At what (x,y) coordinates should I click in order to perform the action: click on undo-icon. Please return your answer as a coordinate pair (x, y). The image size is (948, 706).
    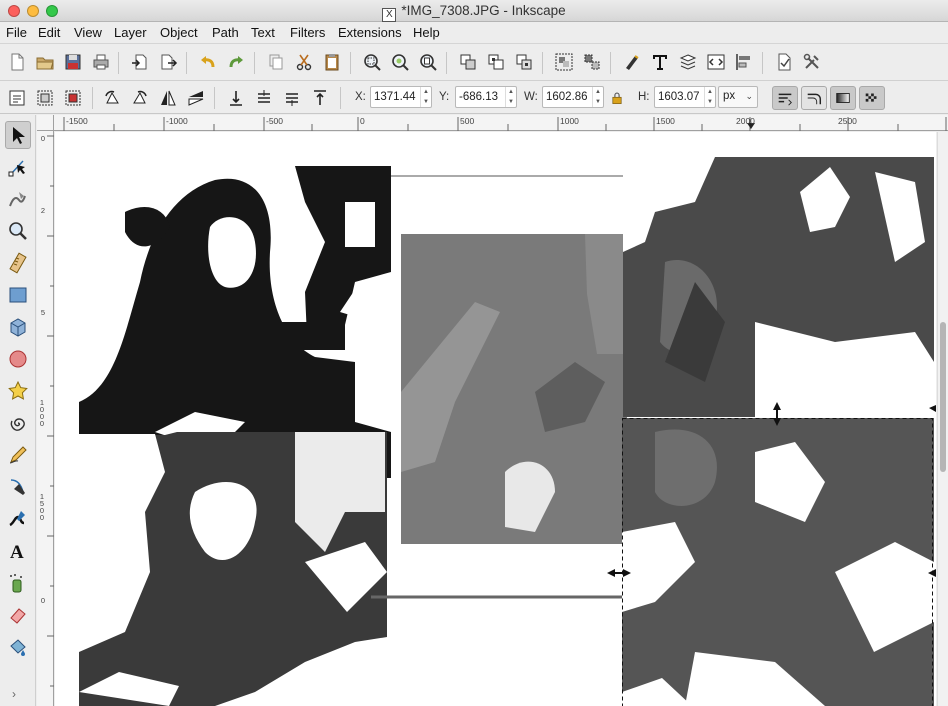
    Looking at the image, I should click on (208, 62).